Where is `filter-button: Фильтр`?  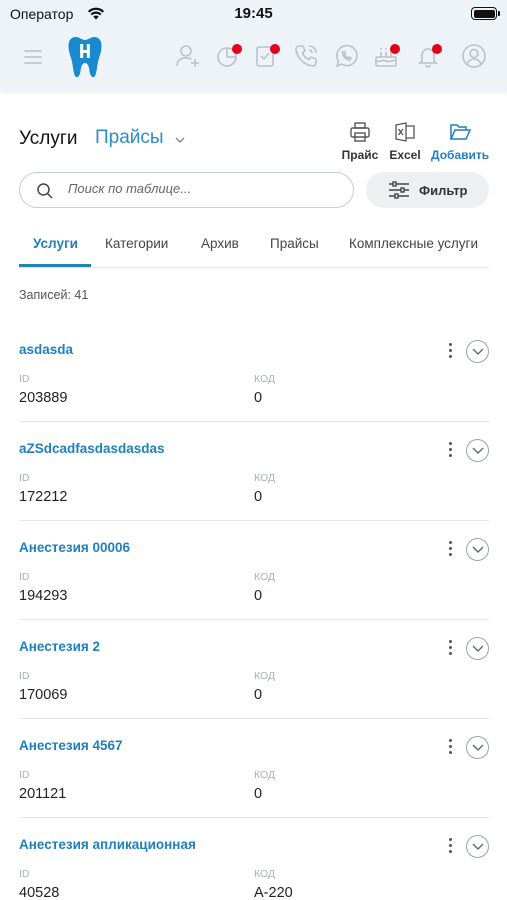 filter-button: Фильтр is located at coordinates (427, 190).